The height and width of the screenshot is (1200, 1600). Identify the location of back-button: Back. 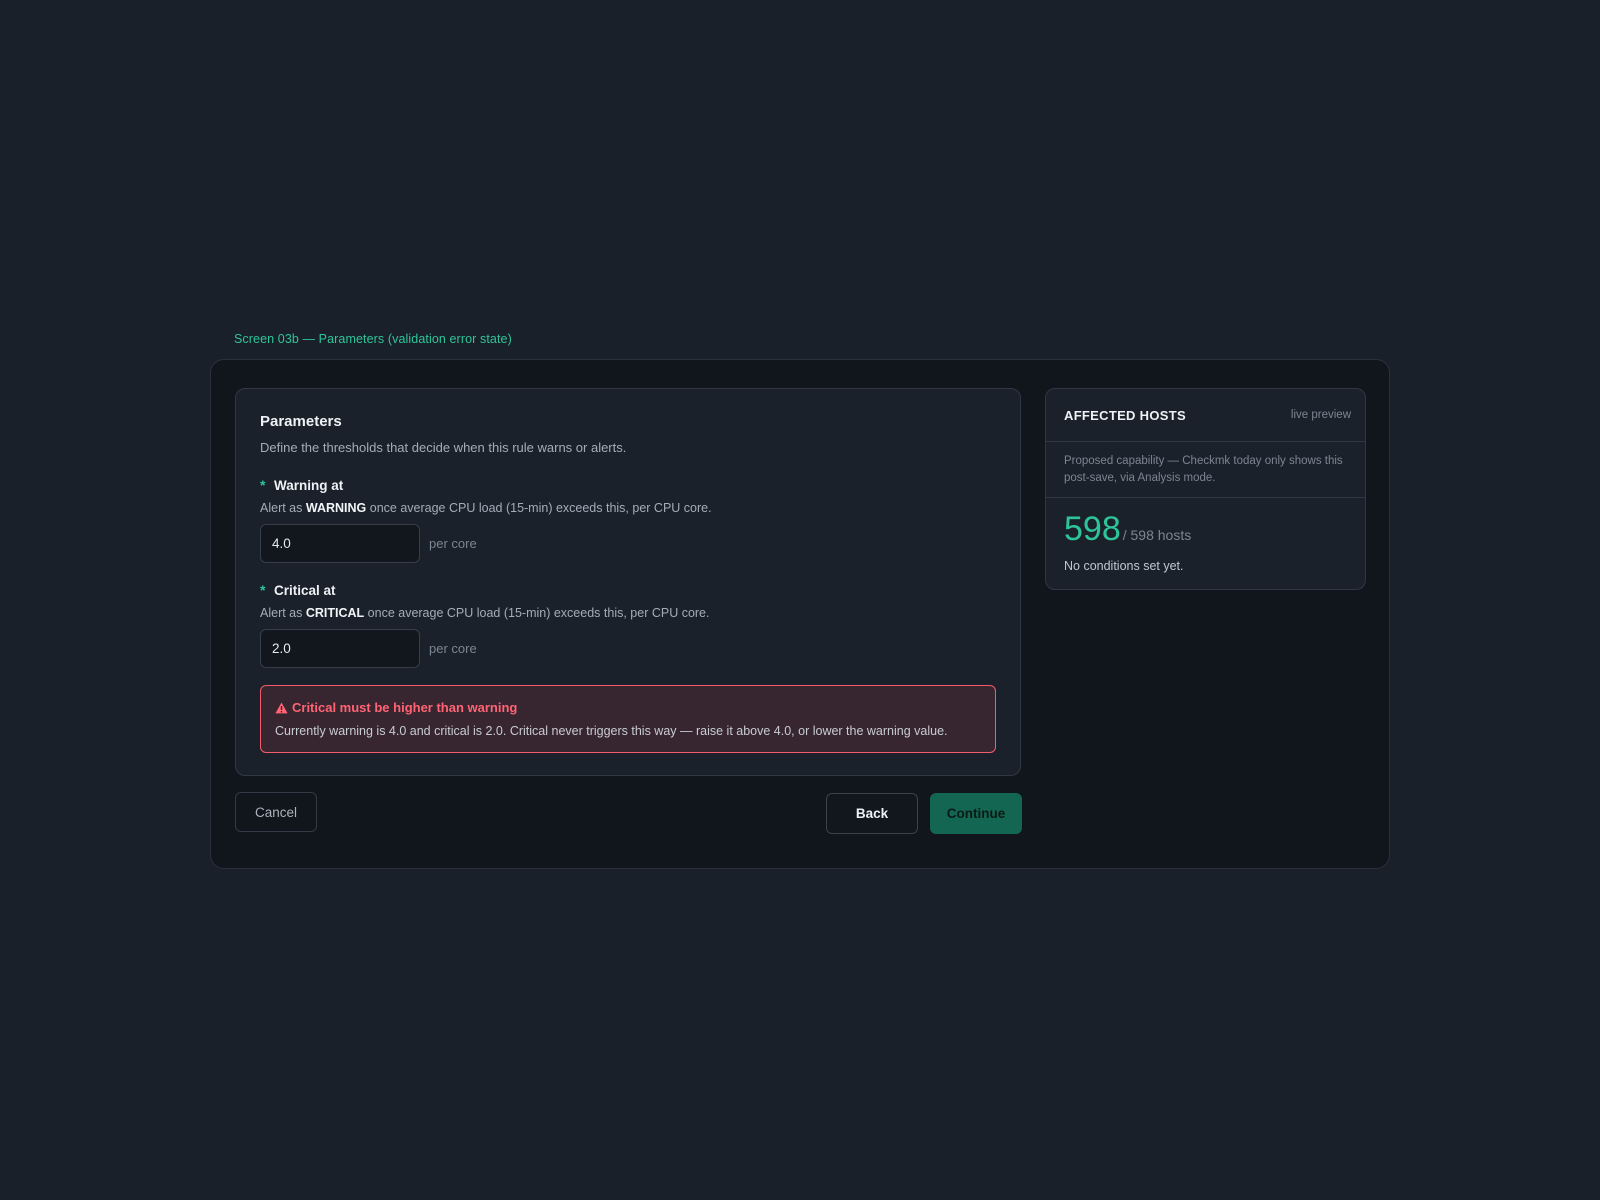
(872, 813).